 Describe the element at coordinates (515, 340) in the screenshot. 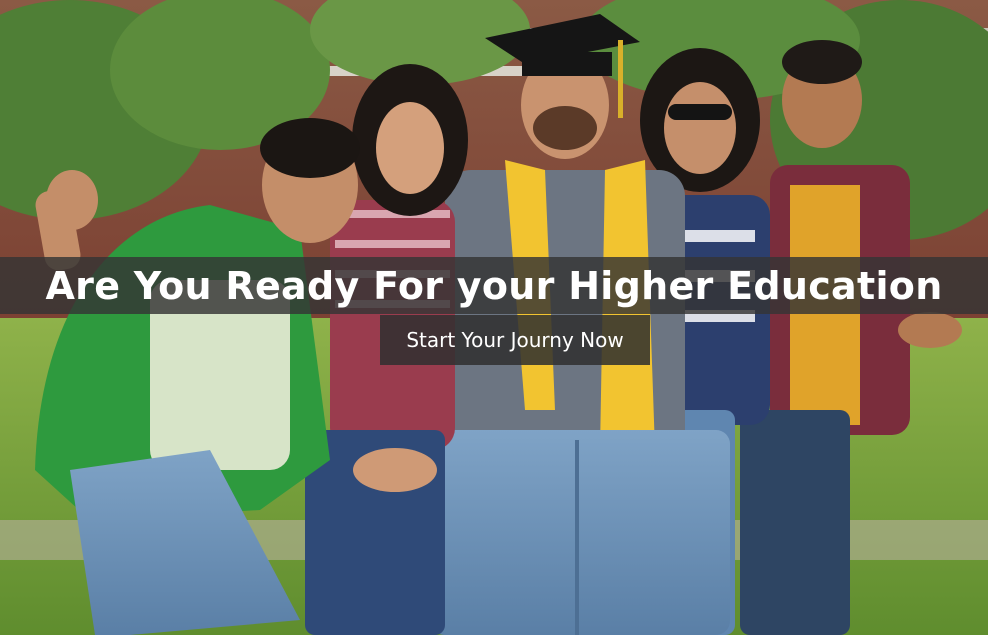

I see `start-journey-button: Start Your Journy Now` at that location.